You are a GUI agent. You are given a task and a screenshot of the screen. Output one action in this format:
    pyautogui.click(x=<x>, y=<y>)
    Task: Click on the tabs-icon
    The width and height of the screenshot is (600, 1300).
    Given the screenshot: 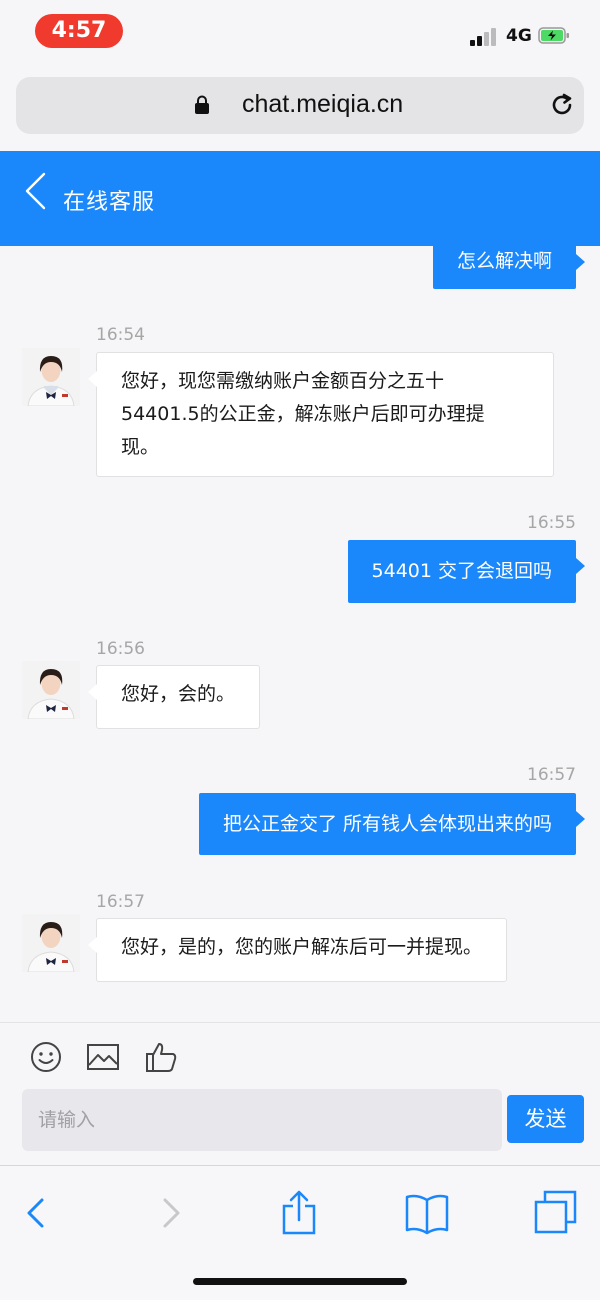 What is the action you would take?
    pyautogui.click(x=556, y=1213)
    